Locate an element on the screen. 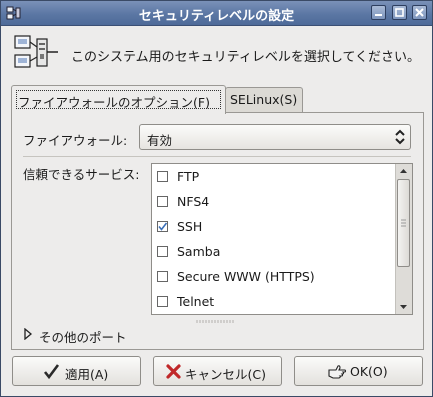 This screenshot has height=397, width=433. maximize-button is located at coordinates (399, 12).